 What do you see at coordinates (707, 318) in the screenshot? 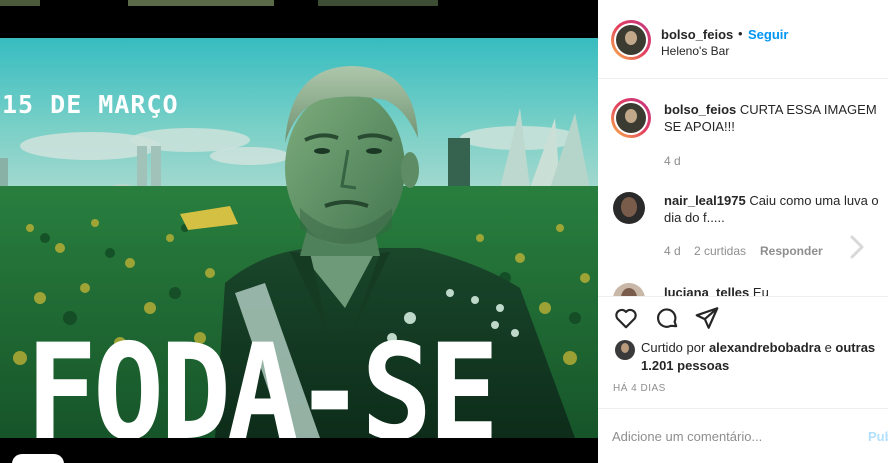
I see `share-icon` at bounding box center [707, 318].